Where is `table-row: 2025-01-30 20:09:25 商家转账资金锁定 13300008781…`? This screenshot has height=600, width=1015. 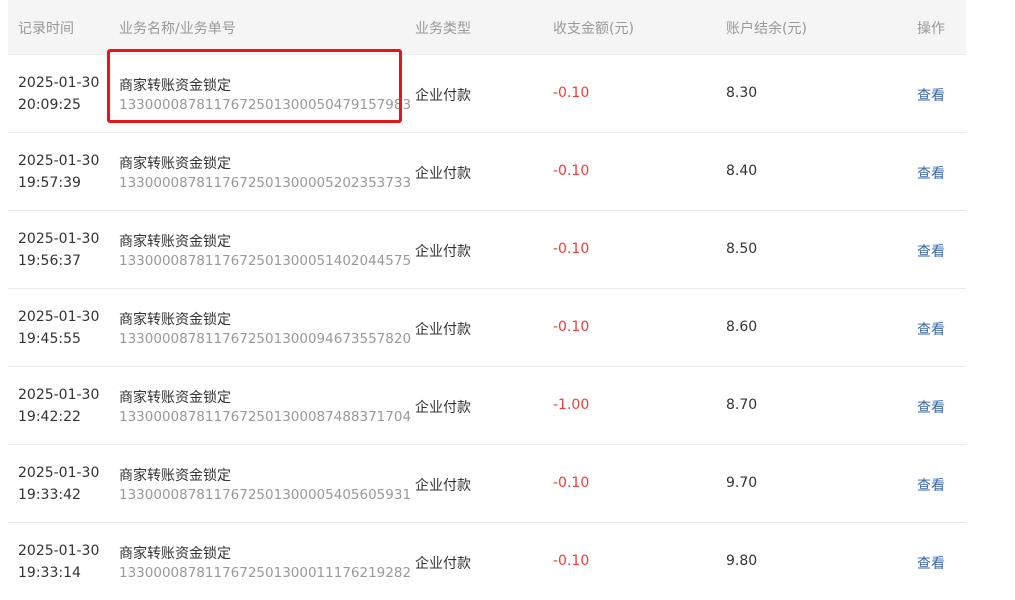
table-row: 2025-01-30 20:09:25 商家转账资金锁定 13300008781… is located at coordinates (487, 94).